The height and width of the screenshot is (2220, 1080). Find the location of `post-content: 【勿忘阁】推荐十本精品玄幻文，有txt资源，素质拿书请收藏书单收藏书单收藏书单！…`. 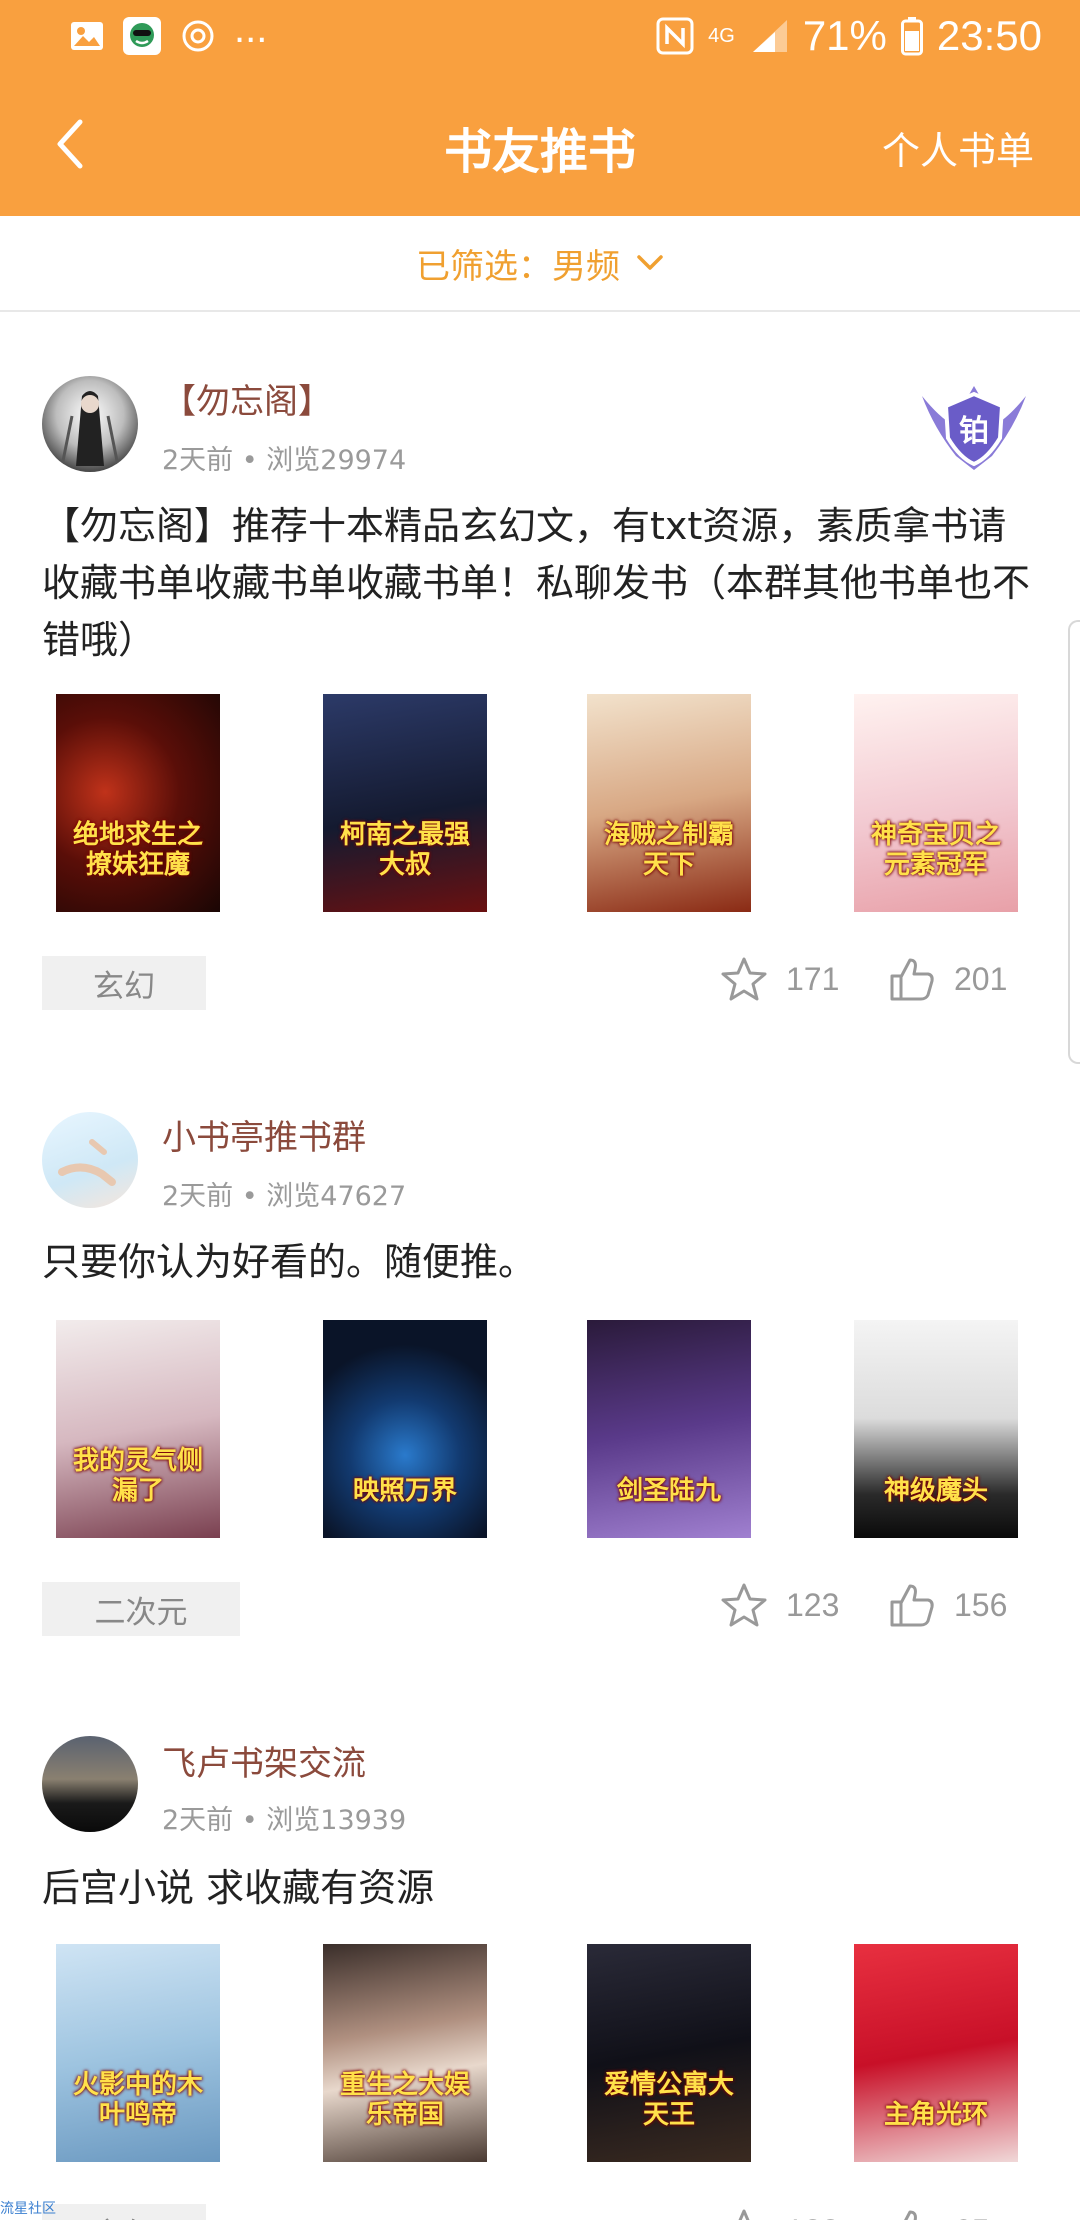

post-content: 【勿忘阁】推荐十本精品玄幻文，有txt资源，素质拿书请收藏书单收藏书单收藏书单！… is located at coordinates (541, 583).